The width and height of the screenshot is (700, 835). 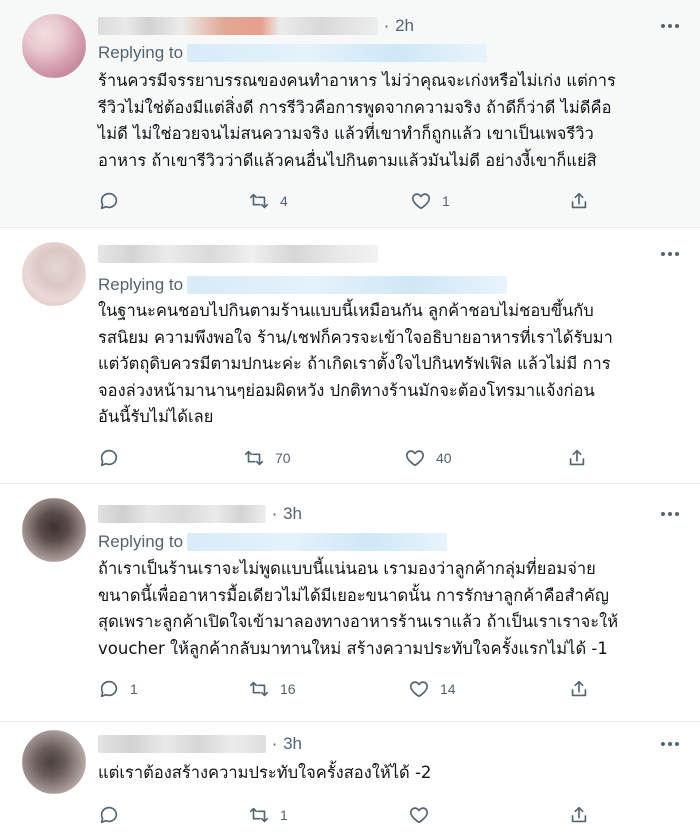 I want to click on action-bar: 1 16 14, so click(x=348, y=689).